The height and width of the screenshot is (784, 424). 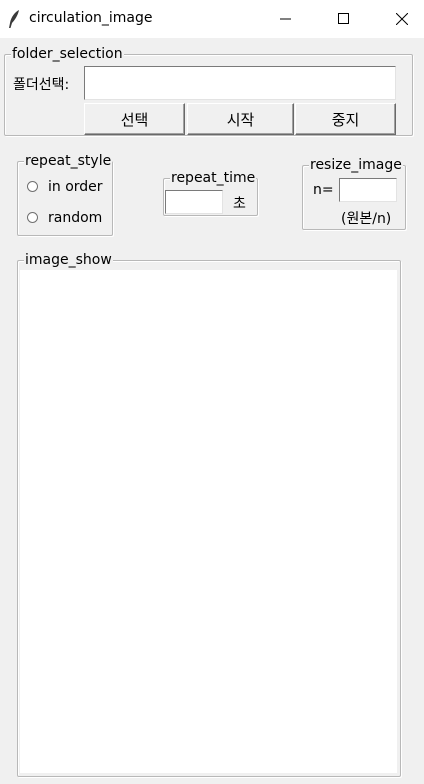 I want to click on folder-select-label: 폴더선택:, so click(x=41, y=85).